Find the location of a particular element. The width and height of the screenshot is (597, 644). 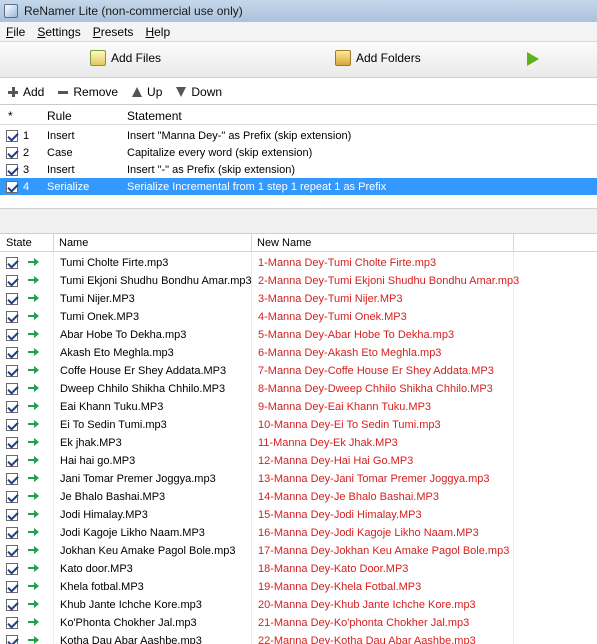

file-row: Kato door.MP3 18-Manna Dey-Kato Door.MP3 is located at coordinates (298, 569).